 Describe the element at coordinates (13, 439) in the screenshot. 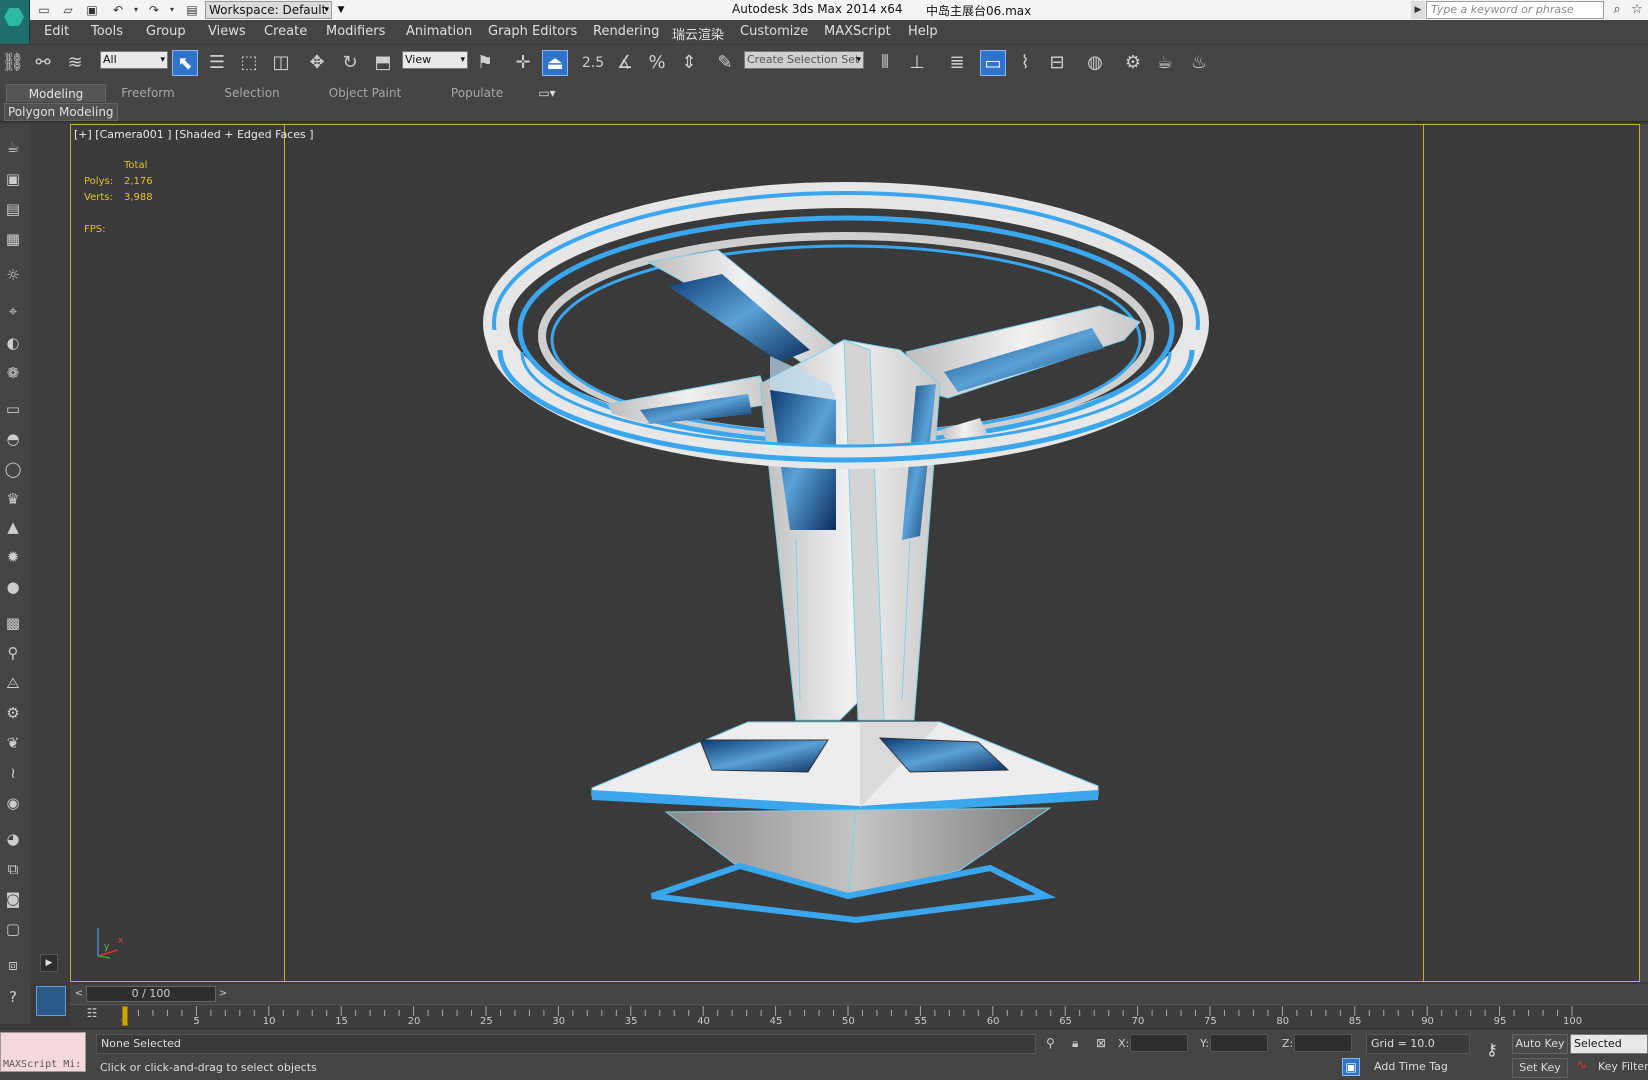

I see `hemisphere-icon: ◓` at that location.